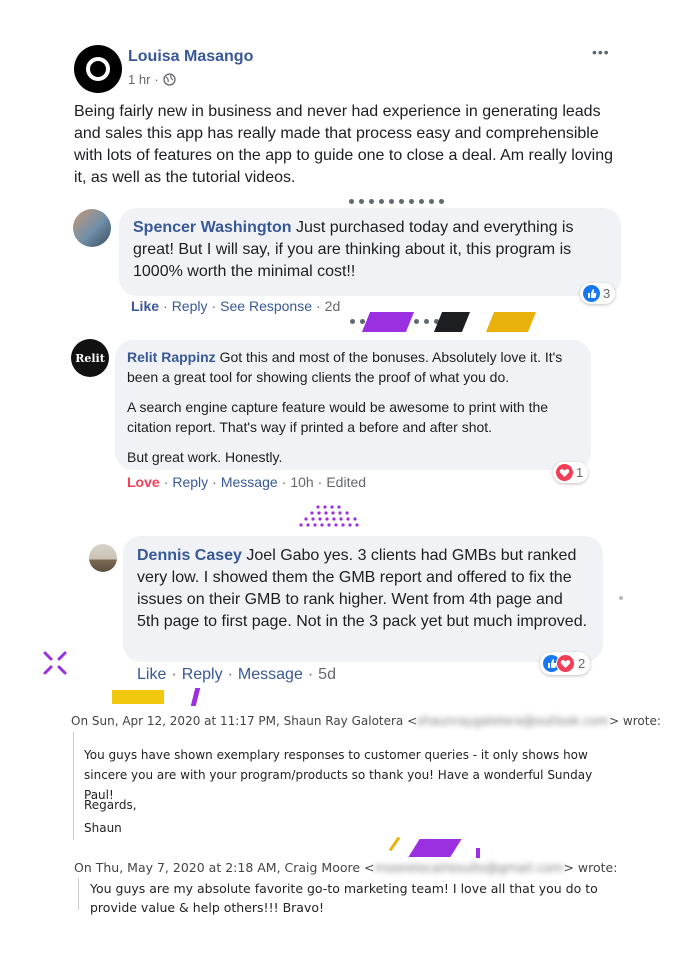 This screenshot has width=696, height=975. Describe the element at coordinates (513, 721) in the screenshot. I see `redacted-email: shaunraygalotera@outlook.com` at that location.